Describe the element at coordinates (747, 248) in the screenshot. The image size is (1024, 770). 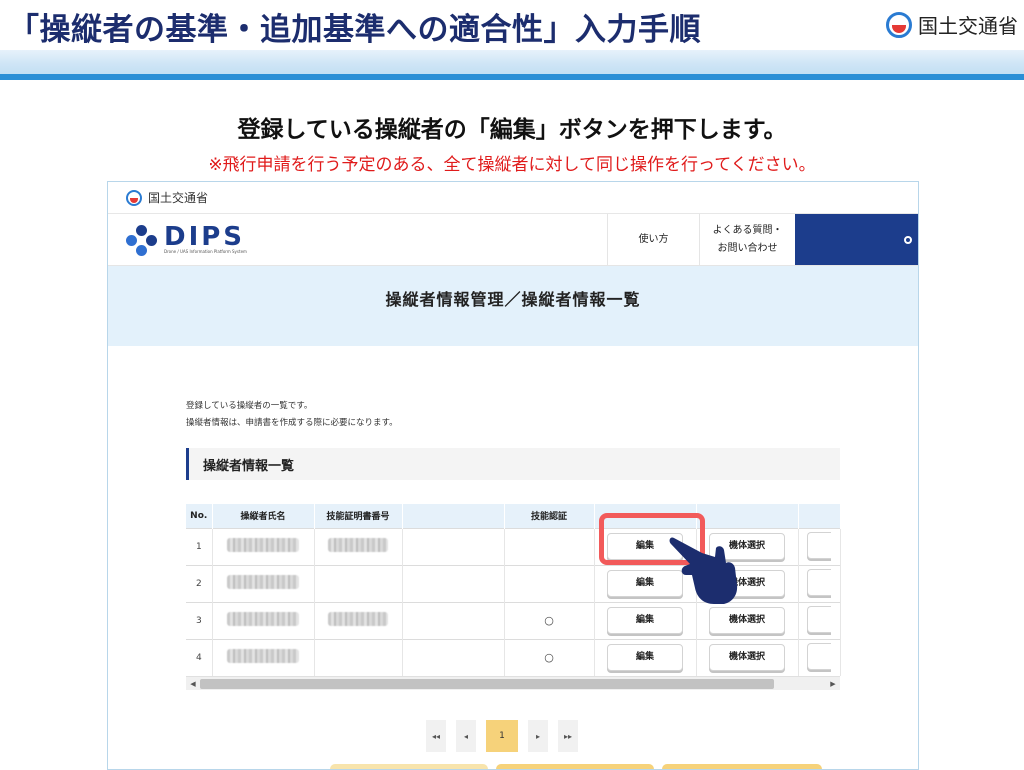
I see `nav-faq-line2: お問い合わせ` at that location.